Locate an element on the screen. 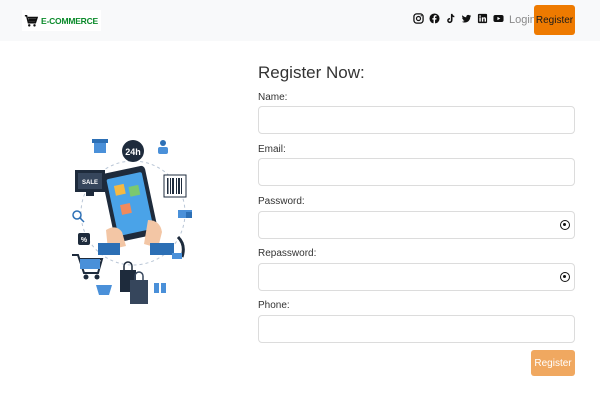  phone-field is located at coordinates (416, 329).